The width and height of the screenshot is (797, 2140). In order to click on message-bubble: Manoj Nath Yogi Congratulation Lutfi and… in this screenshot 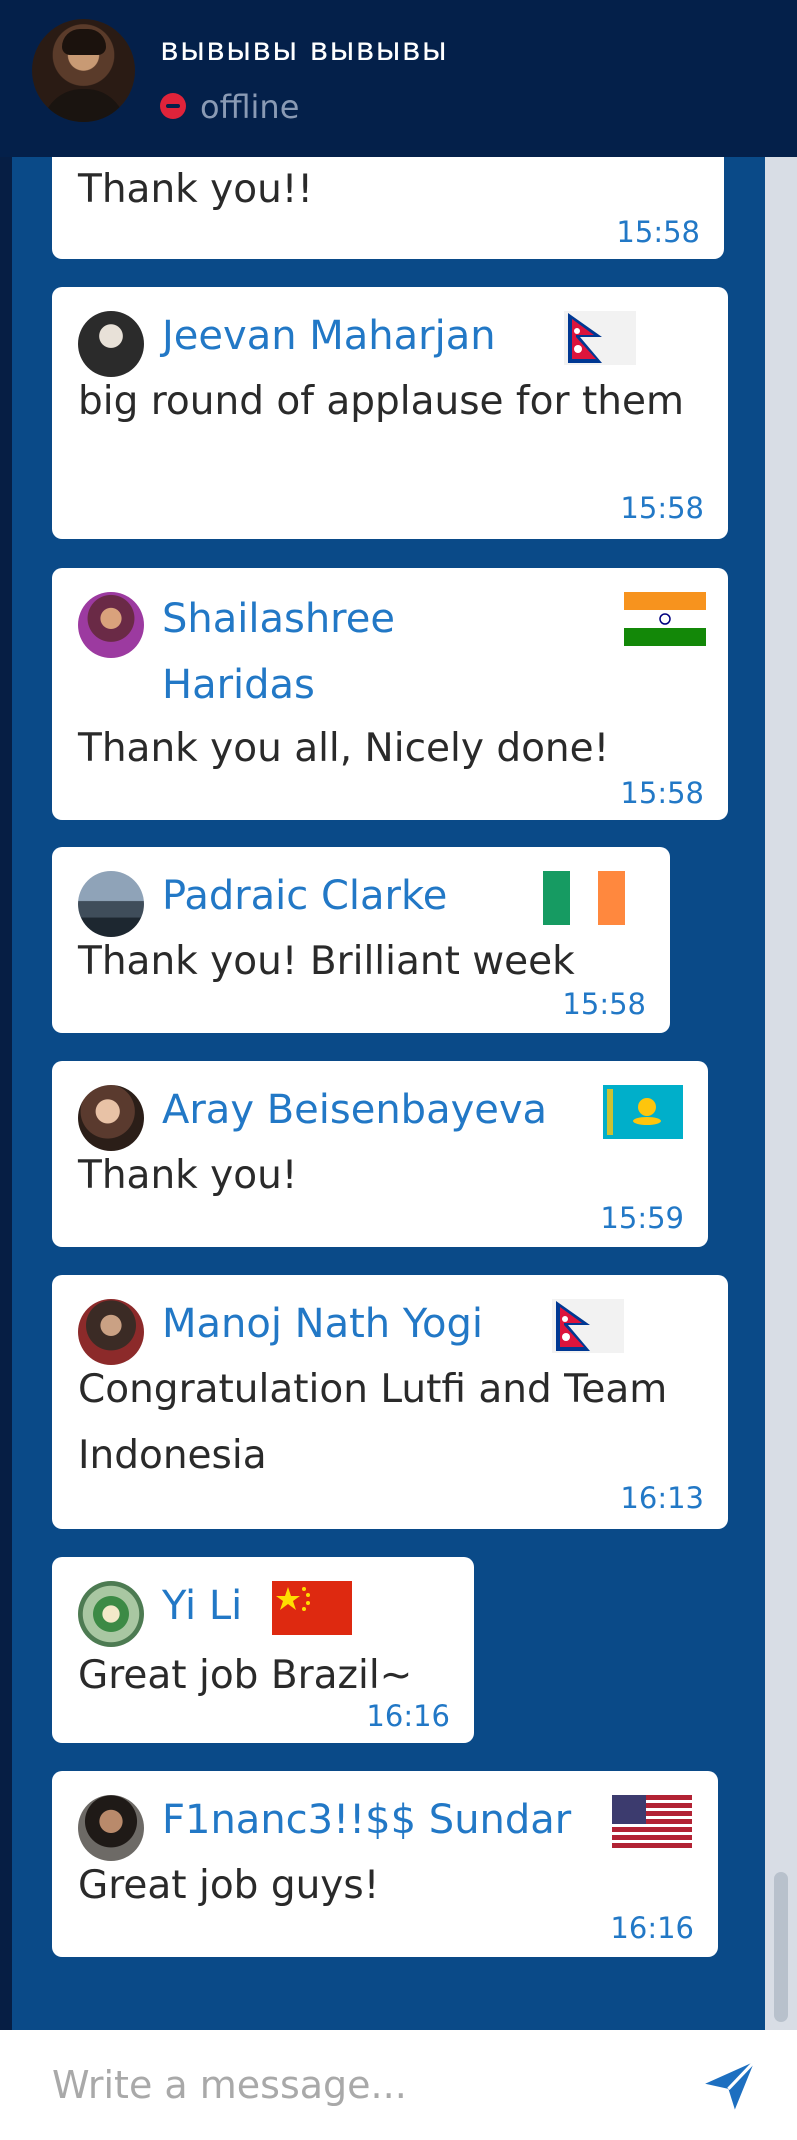, I will do `click(390, 1402)`.